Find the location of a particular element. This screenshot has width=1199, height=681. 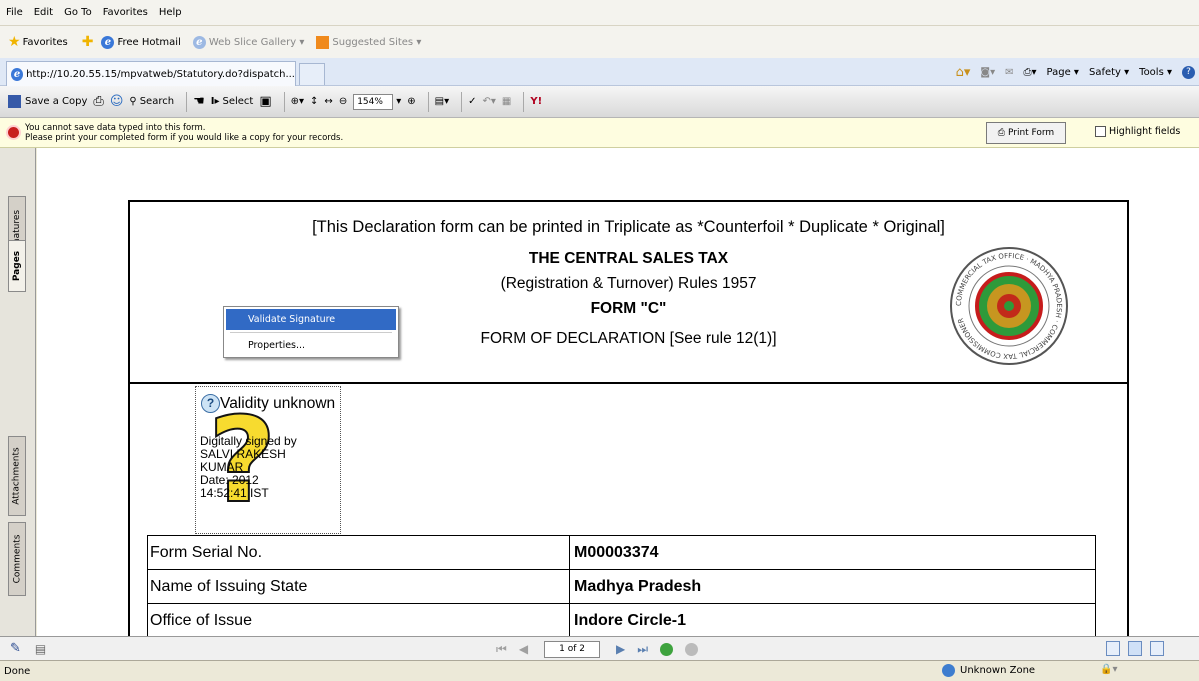

zoom-out-icon: ⊖ is located at coordinates (343, 101).